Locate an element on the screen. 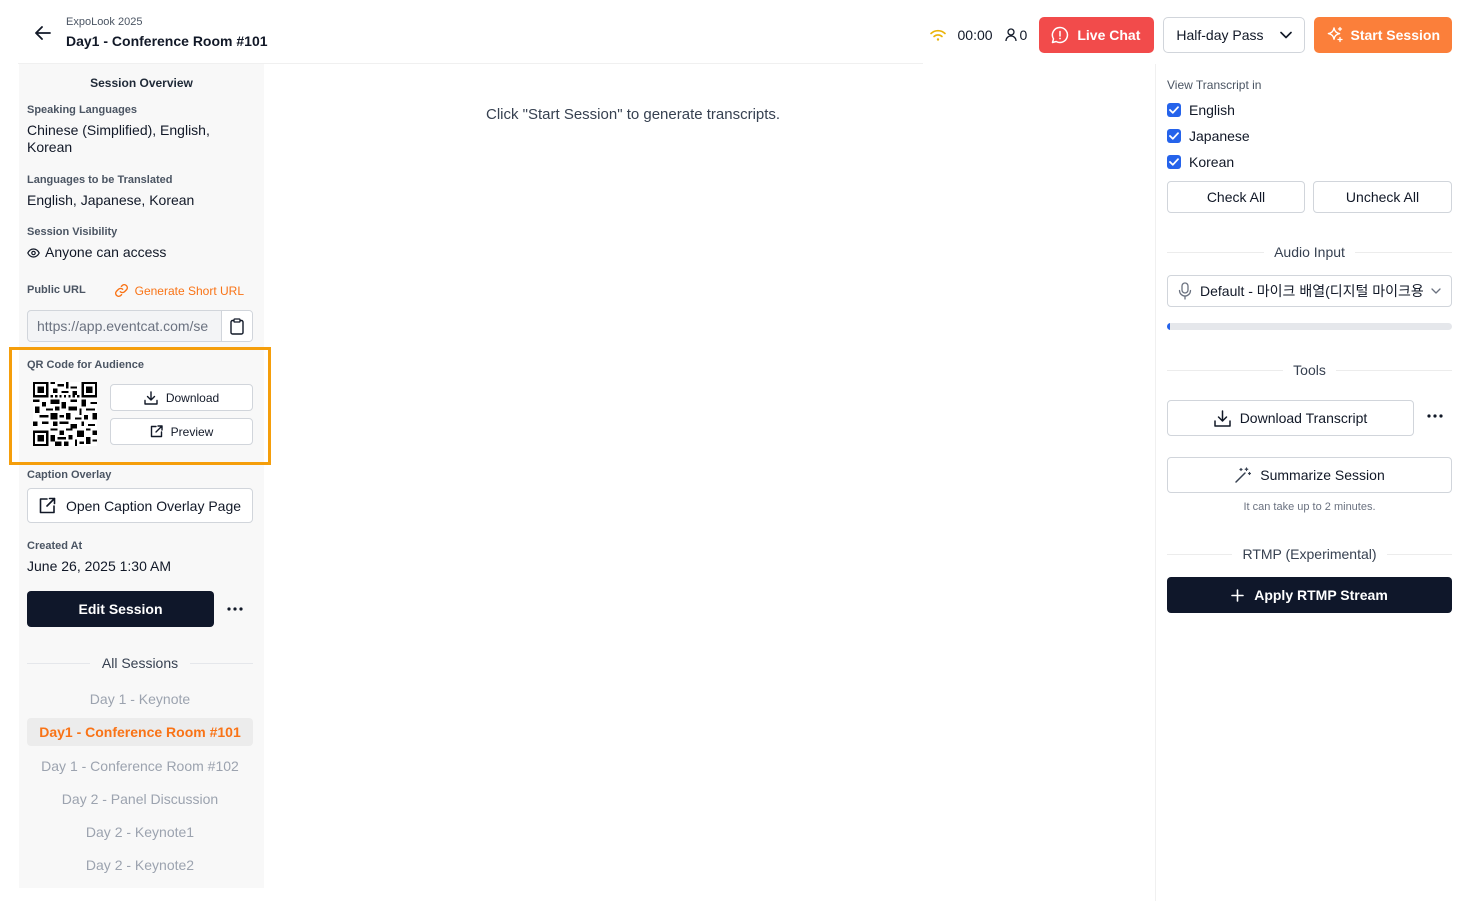  start-session-button: Start Session is located at coordinates (1382, 35).